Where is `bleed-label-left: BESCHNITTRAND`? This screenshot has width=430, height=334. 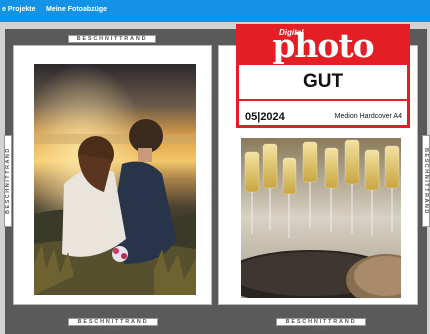
bleed-label-left: BESCHNITTRAND is located at coordinates (8, 181).